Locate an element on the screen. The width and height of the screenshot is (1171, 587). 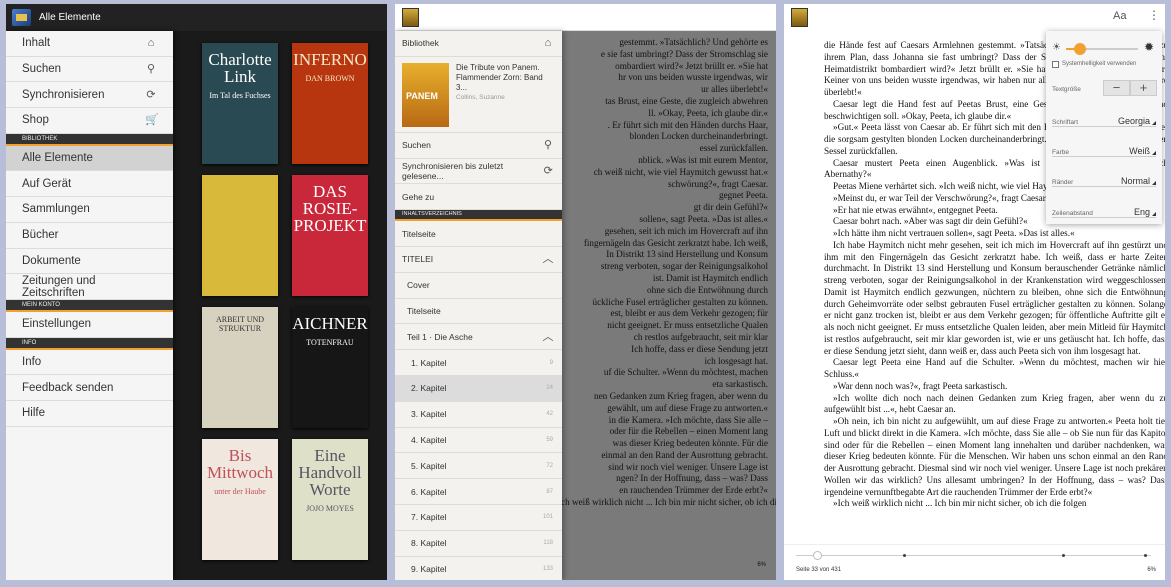
brightness-high-icon: ✹ is located at coordinates (1149, 47).